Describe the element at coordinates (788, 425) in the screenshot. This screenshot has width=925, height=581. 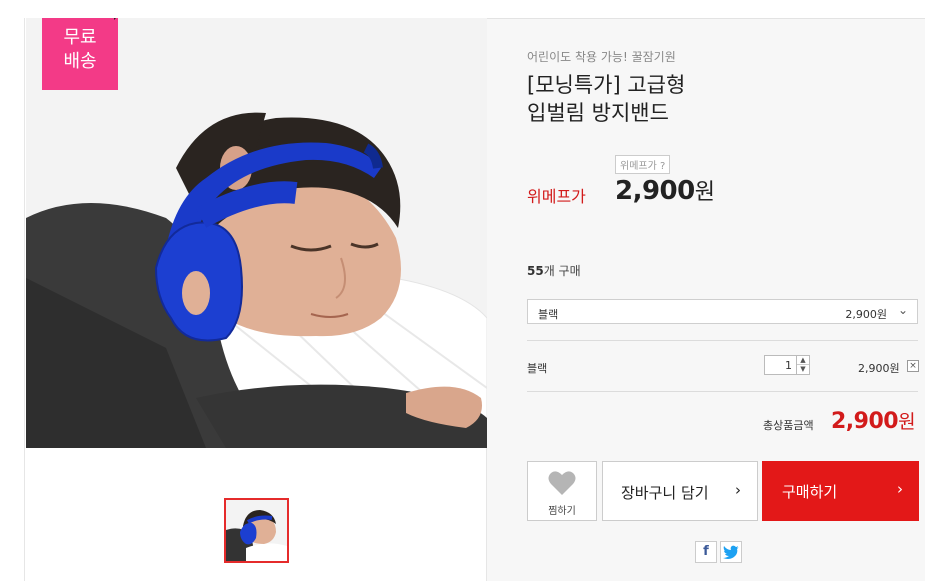
I see `total-label: 총상품금액` at that location.